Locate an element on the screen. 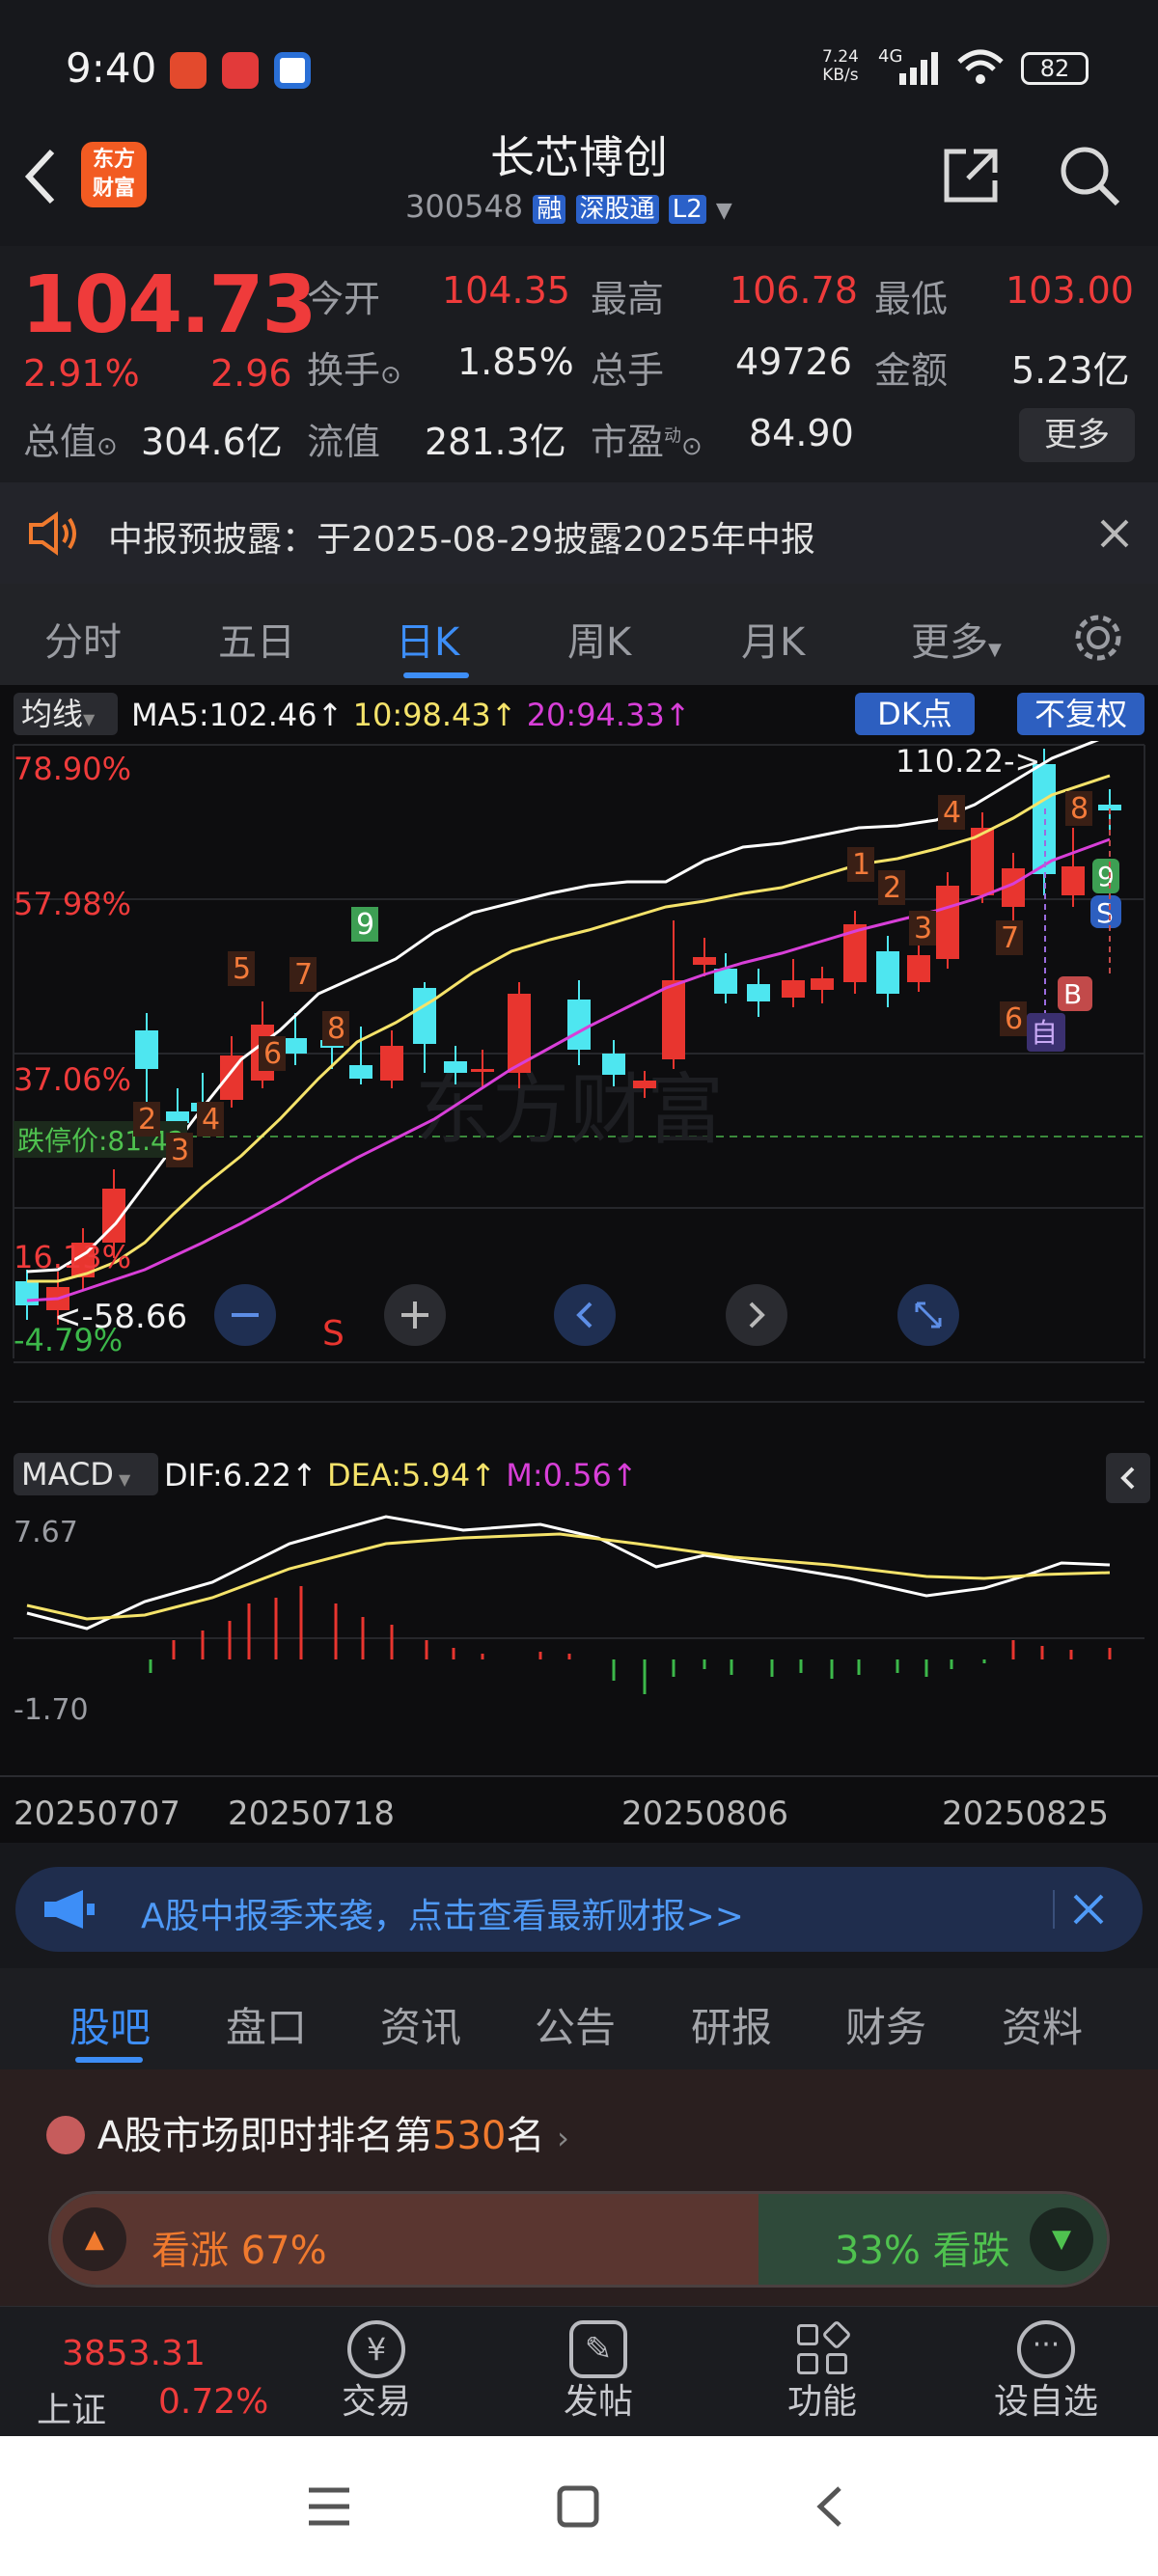 The height and width of the screenshot is (2576, 1158). collapse-panel-button is located at coordinates (1128, 1478).